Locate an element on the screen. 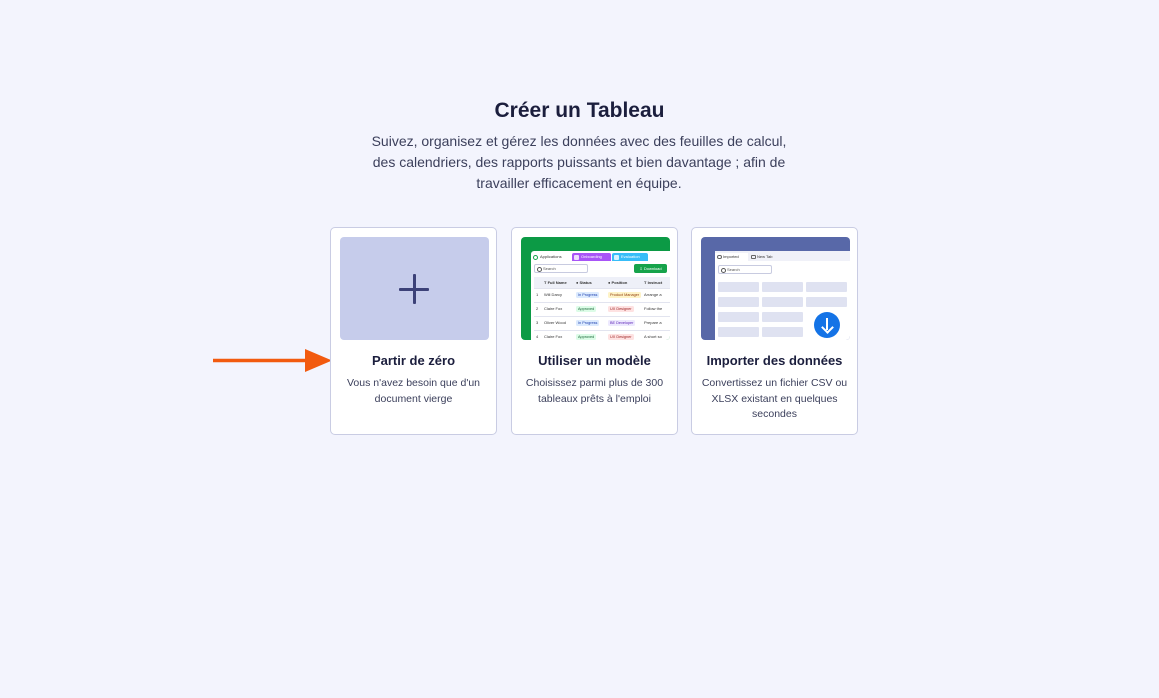 This screenshot has width=1159, height=698. preview-tab-label: Evaluation is located at coordinates (630, 256).